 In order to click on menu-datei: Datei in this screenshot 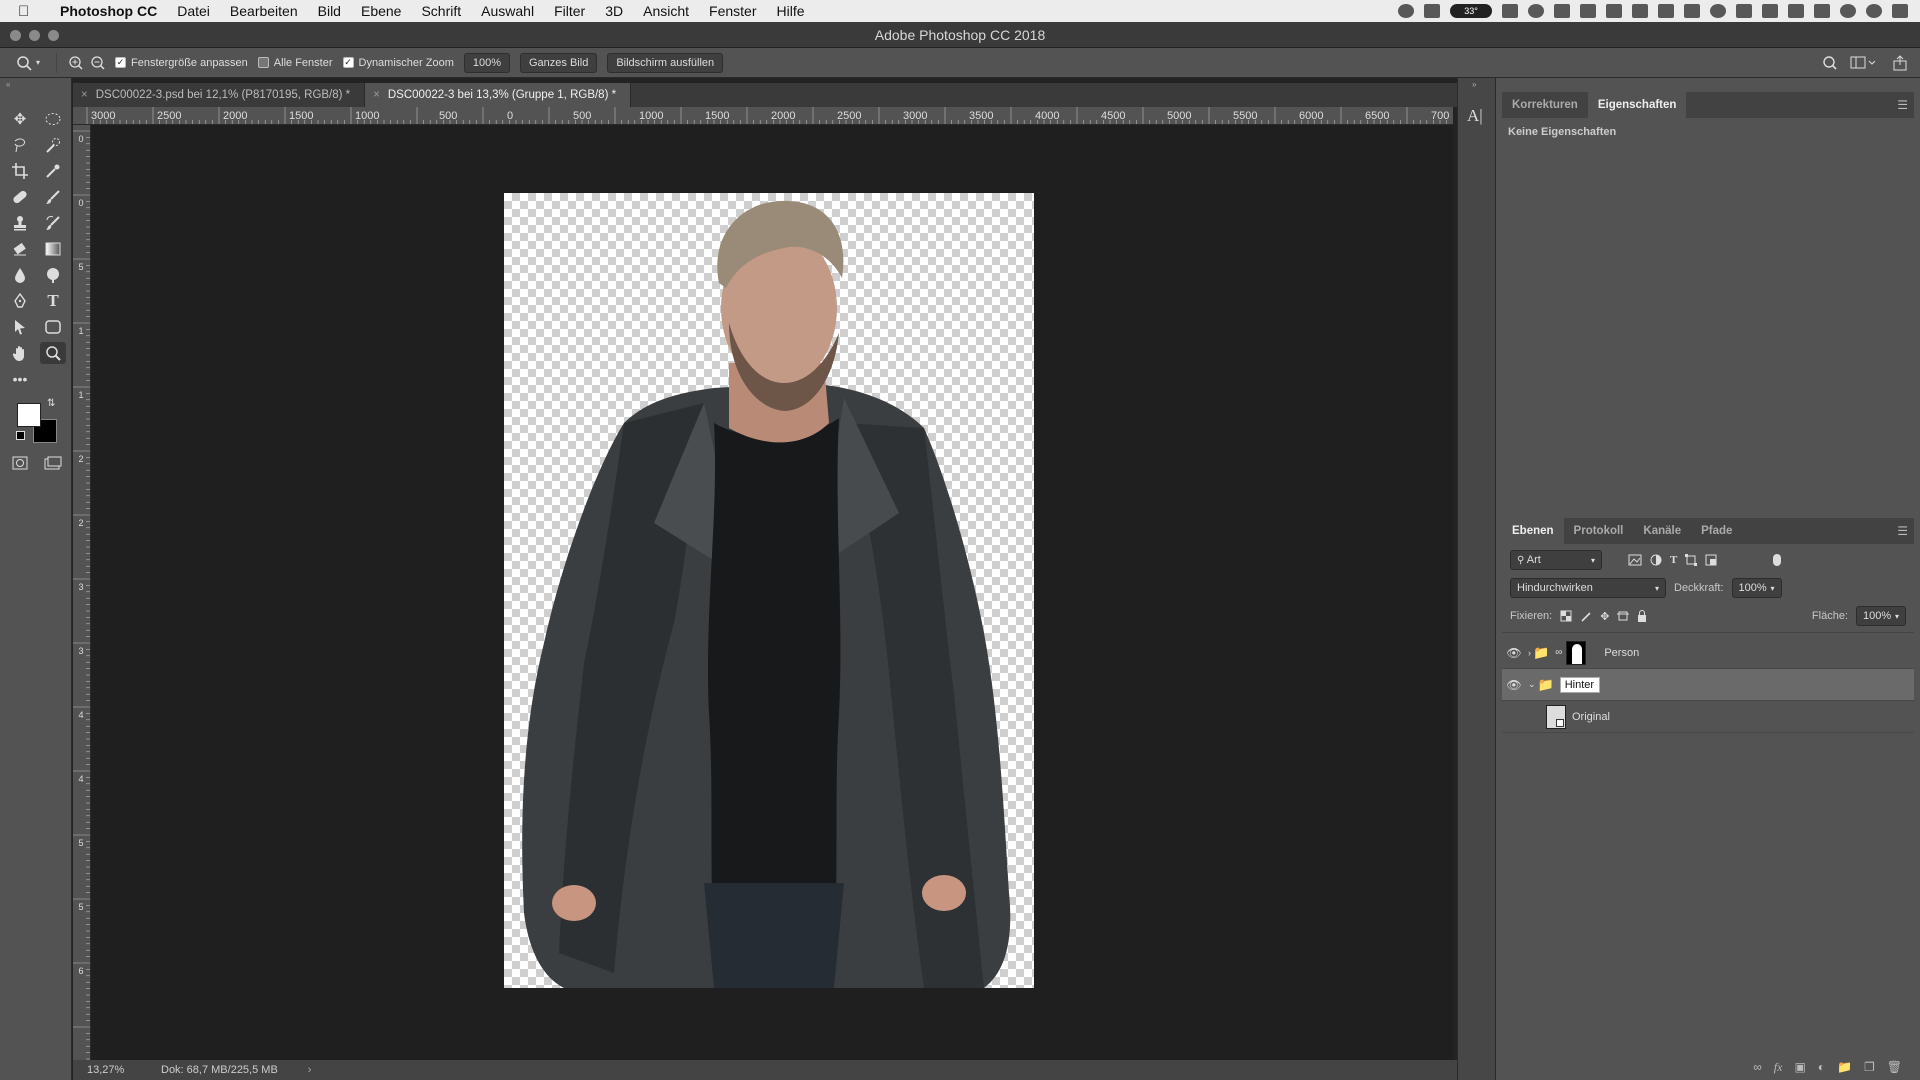, I will do `click(193, 11)`.